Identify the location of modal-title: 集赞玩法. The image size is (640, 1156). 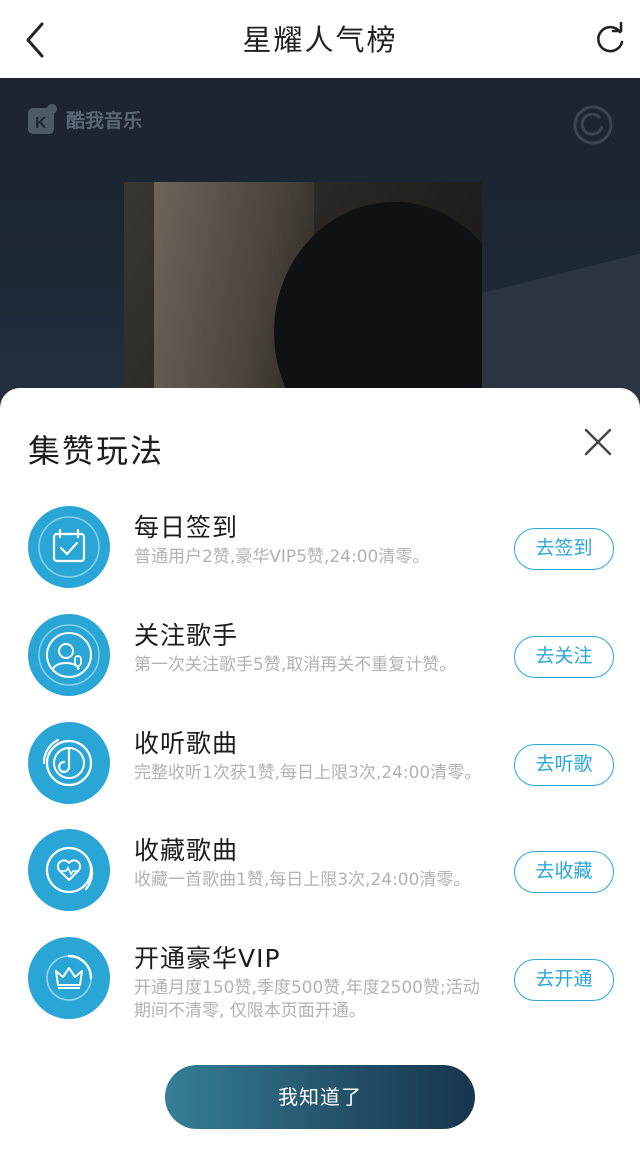
(96, 451).